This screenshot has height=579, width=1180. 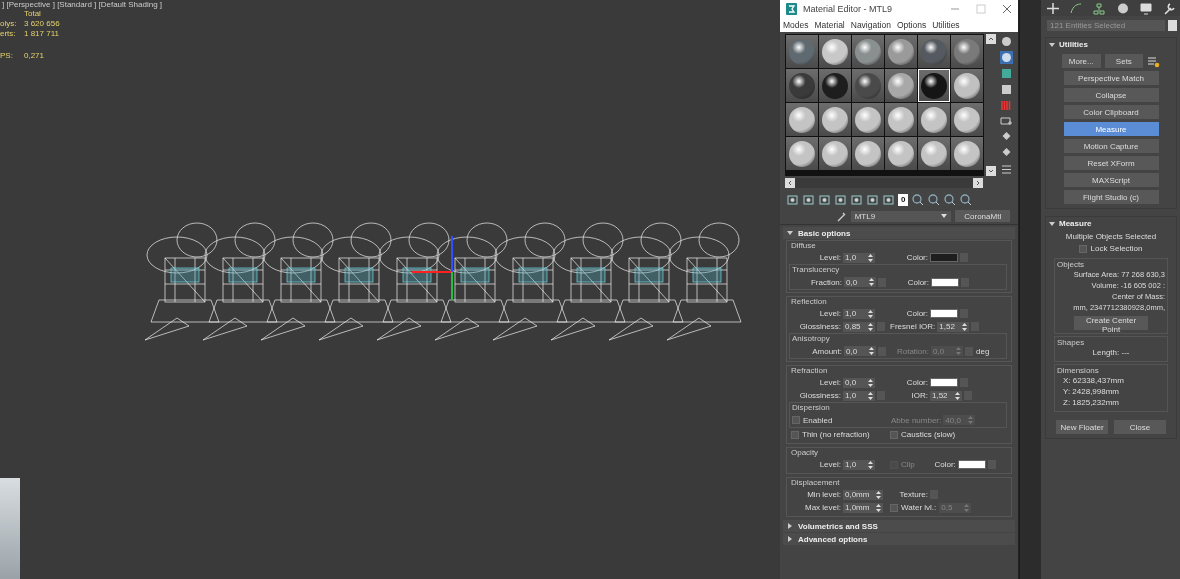 What do you see at coordinates (982, 216) in the screenshot?
I see `material-type-button: CoronaMtl` at bounding box center [982, 216].